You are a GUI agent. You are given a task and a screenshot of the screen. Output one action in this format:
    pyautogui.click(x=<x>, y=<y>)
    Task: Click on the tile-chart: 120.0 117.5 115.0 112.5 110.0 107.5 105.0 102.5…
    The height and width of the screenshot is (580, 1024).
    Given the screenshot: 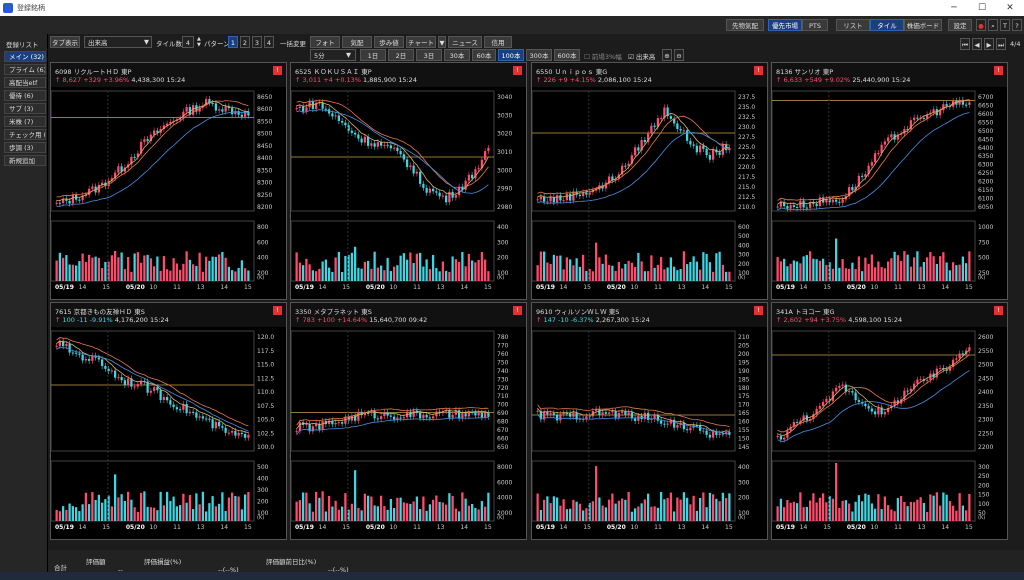 What is the action you would take?
    pyautogui.click(x=168, y=433)
    